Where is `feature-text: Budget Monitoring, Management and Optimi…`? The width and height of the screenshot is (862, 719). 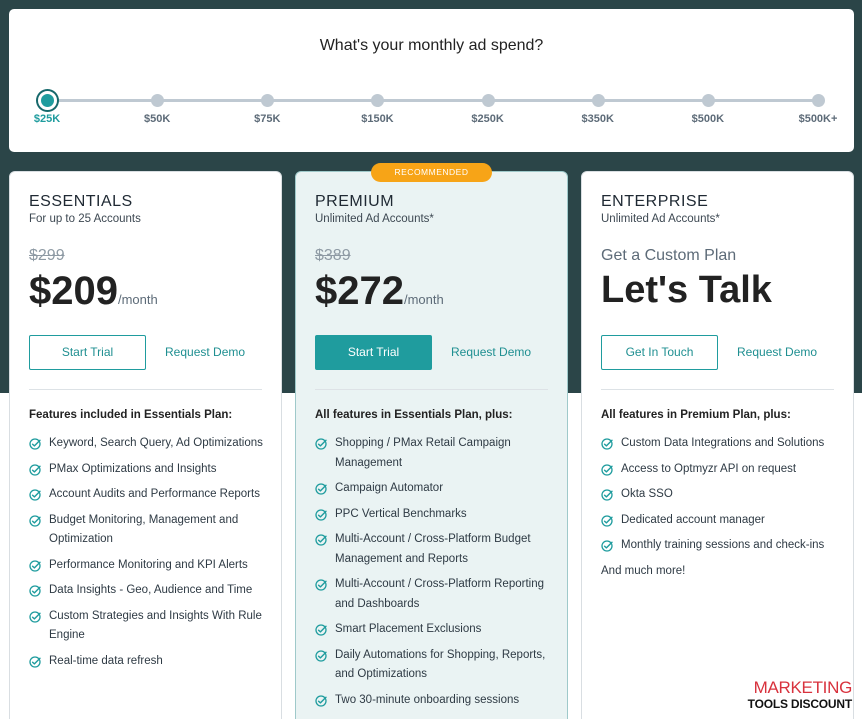
feature-text: Budget Monitoring, Management and Optimi… is located at coordinates (144, 529).